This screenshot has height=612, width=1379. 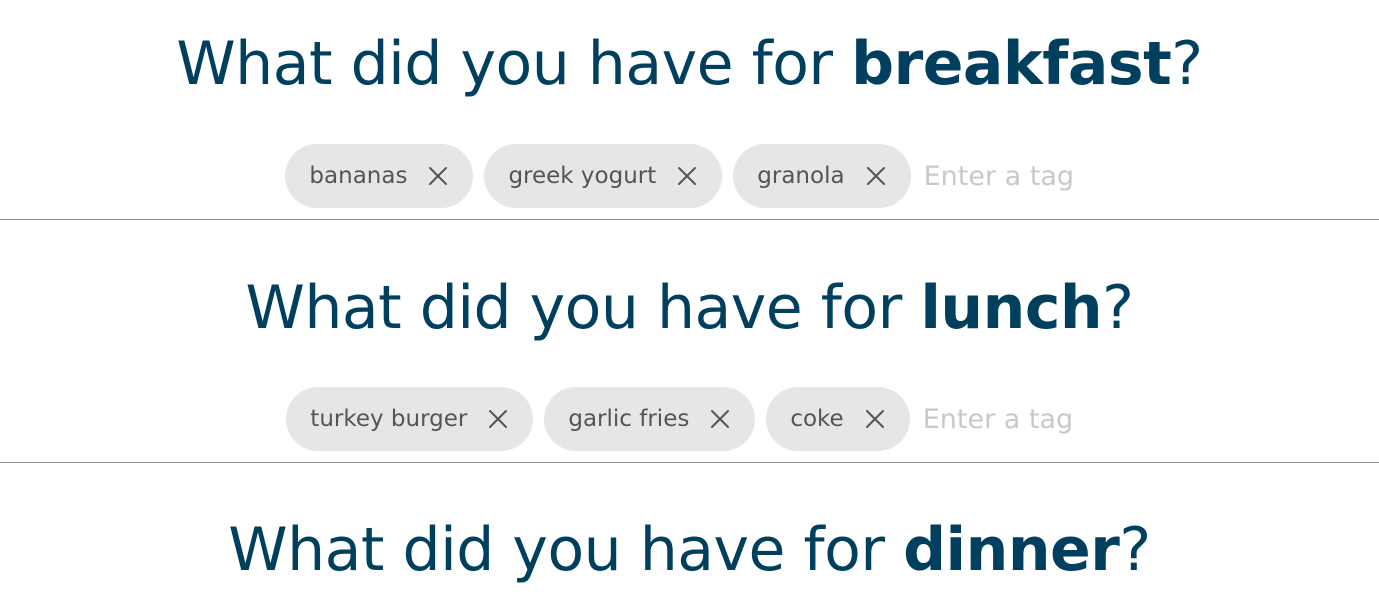 What do you see at coordinates (801, 176) in the screenshot?
I see `tag-label: granola` at bounding box center [801, 176].